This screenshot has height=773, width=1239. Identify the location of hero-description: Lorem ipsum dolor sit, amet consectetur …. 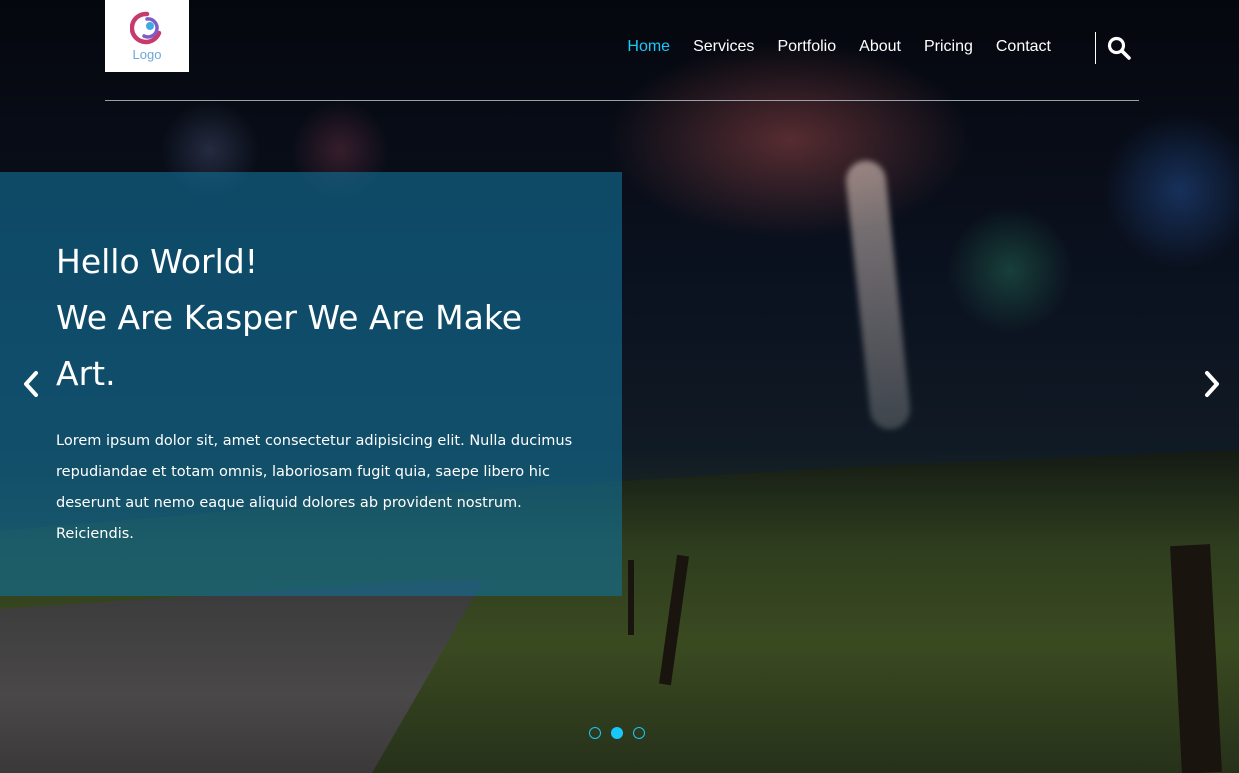
(314, 487).